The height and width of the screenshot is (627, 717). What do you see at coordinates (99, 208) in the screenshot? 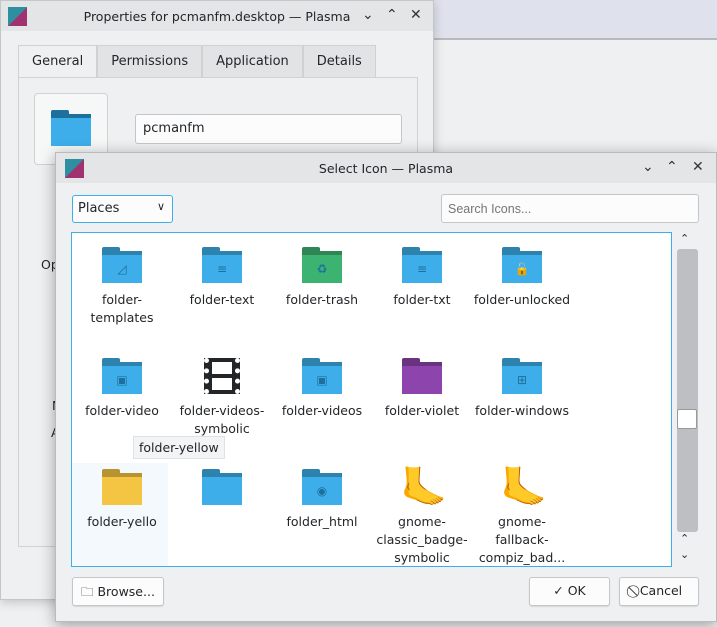
I see `category-value: Places` at bounding box center [99, 208].